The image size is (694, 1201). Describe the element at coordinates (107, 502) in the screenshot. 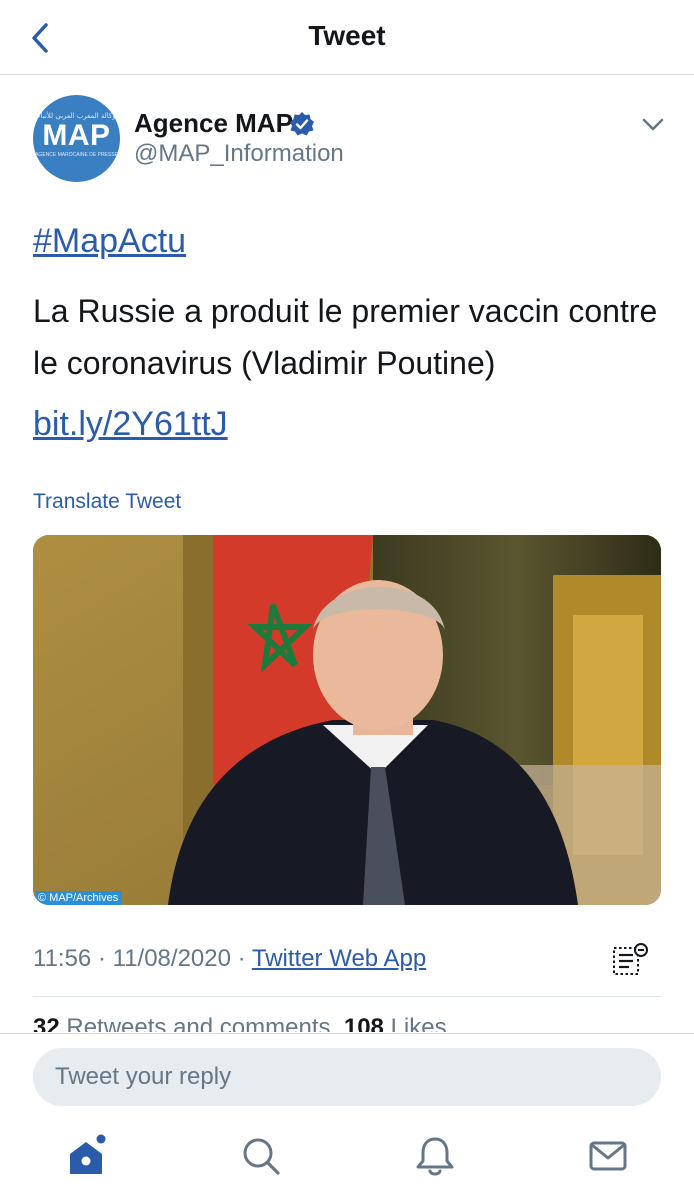

I see `translate-tweet-link: Translate Tweet` at that location.